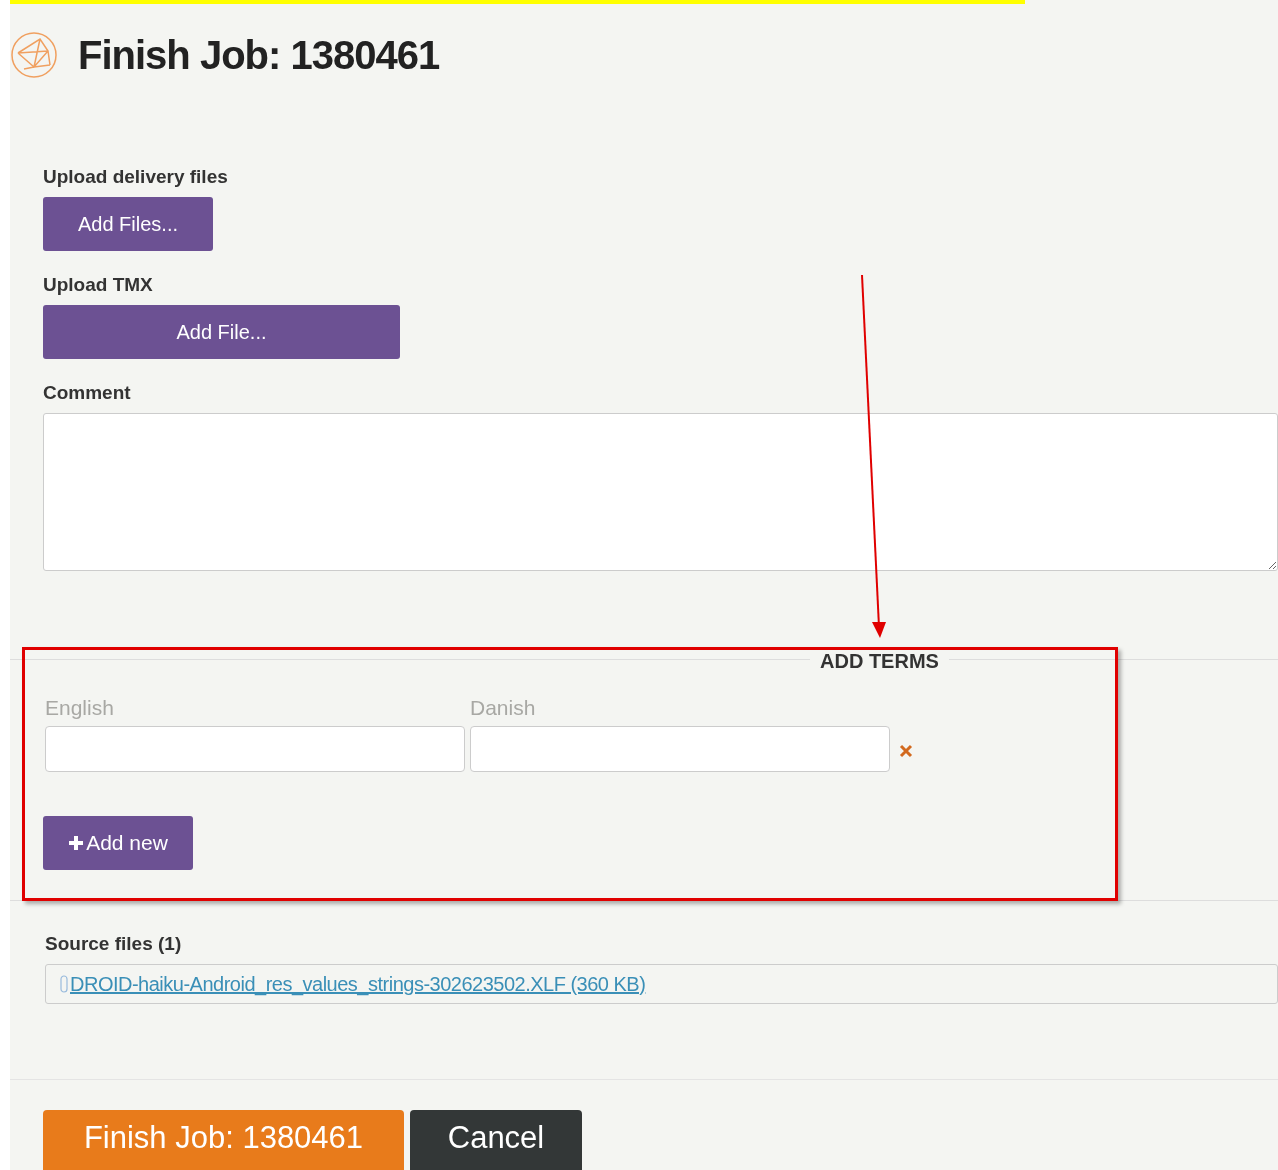 This screenshot has height=1170, width=1278. I want to click on add-new-button: Add new, so click(118, 843).